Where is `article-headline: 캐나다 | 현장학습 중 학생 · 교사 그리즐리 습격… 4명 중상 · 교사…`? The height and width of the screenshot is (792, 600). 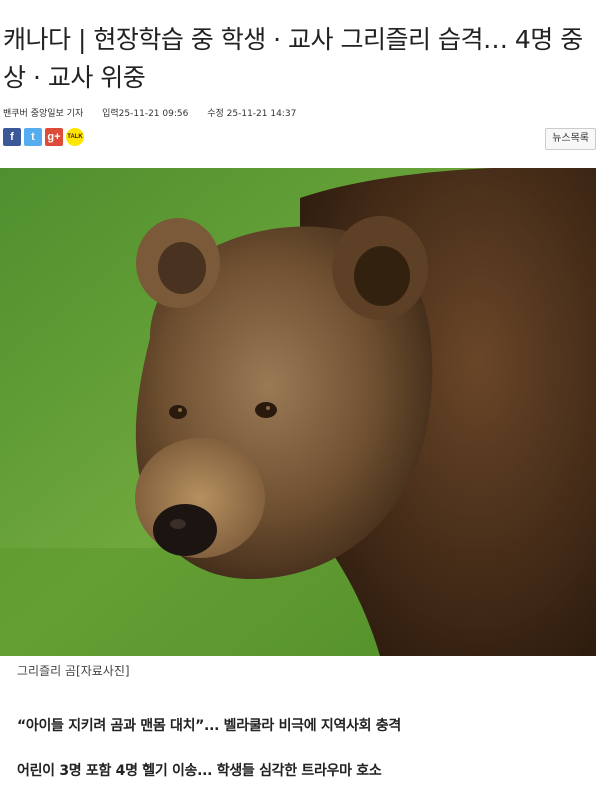 article-headline: 캐나다 | 현장학습 중 학생 · 교사 그리즐리 습격… 4명 중상 · 교사… is located at coordinates (293, 58).